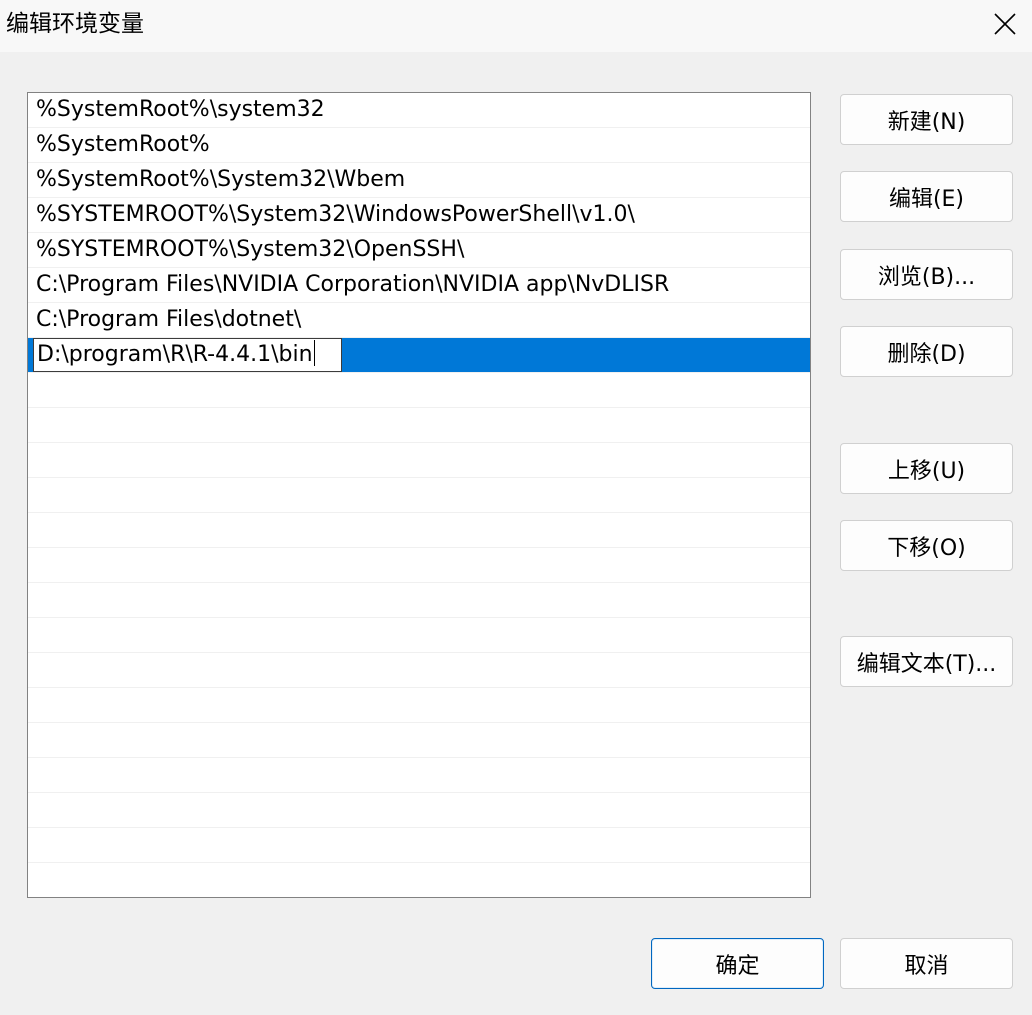  Describe the element at coordinates (175, 354) in the screenshot. I see `path-edit-value: D:\program\R\R-4.4.1\bin` at that location.